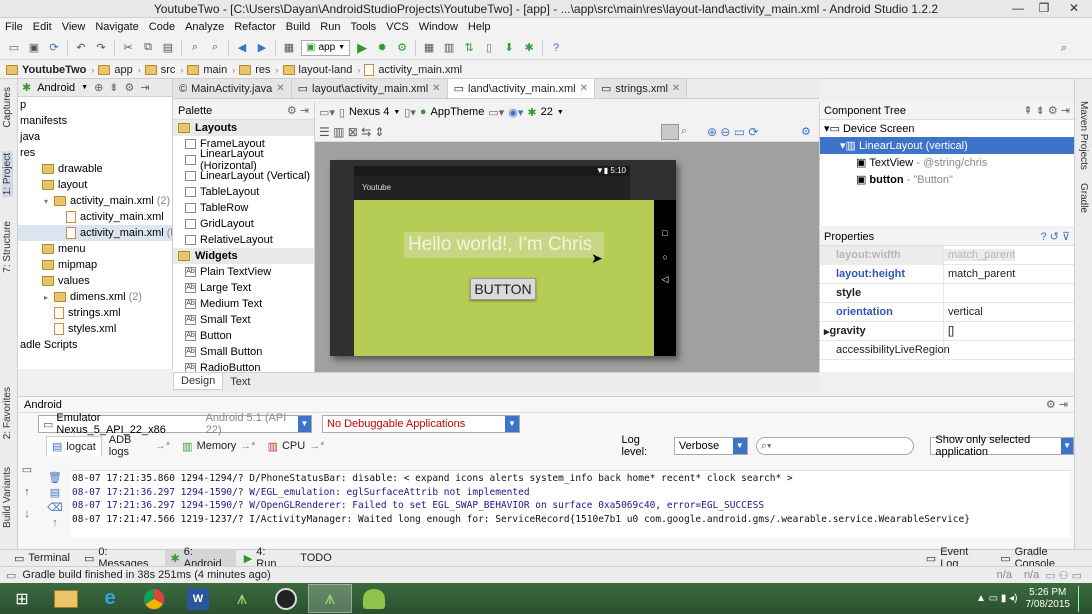  What do you see at coordinates (1064, 48) in the screenshot?
I see `search-everywhere-icon: ⌕` at bounding box center [1064, 48].